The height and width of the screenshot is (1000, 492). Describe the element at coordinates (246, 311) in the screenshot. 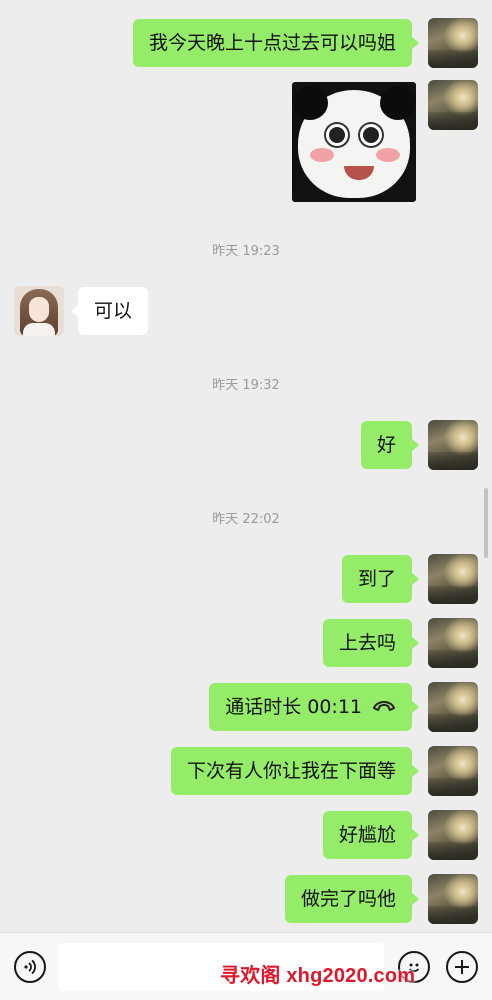

I see `message-row: 可以` at that location.